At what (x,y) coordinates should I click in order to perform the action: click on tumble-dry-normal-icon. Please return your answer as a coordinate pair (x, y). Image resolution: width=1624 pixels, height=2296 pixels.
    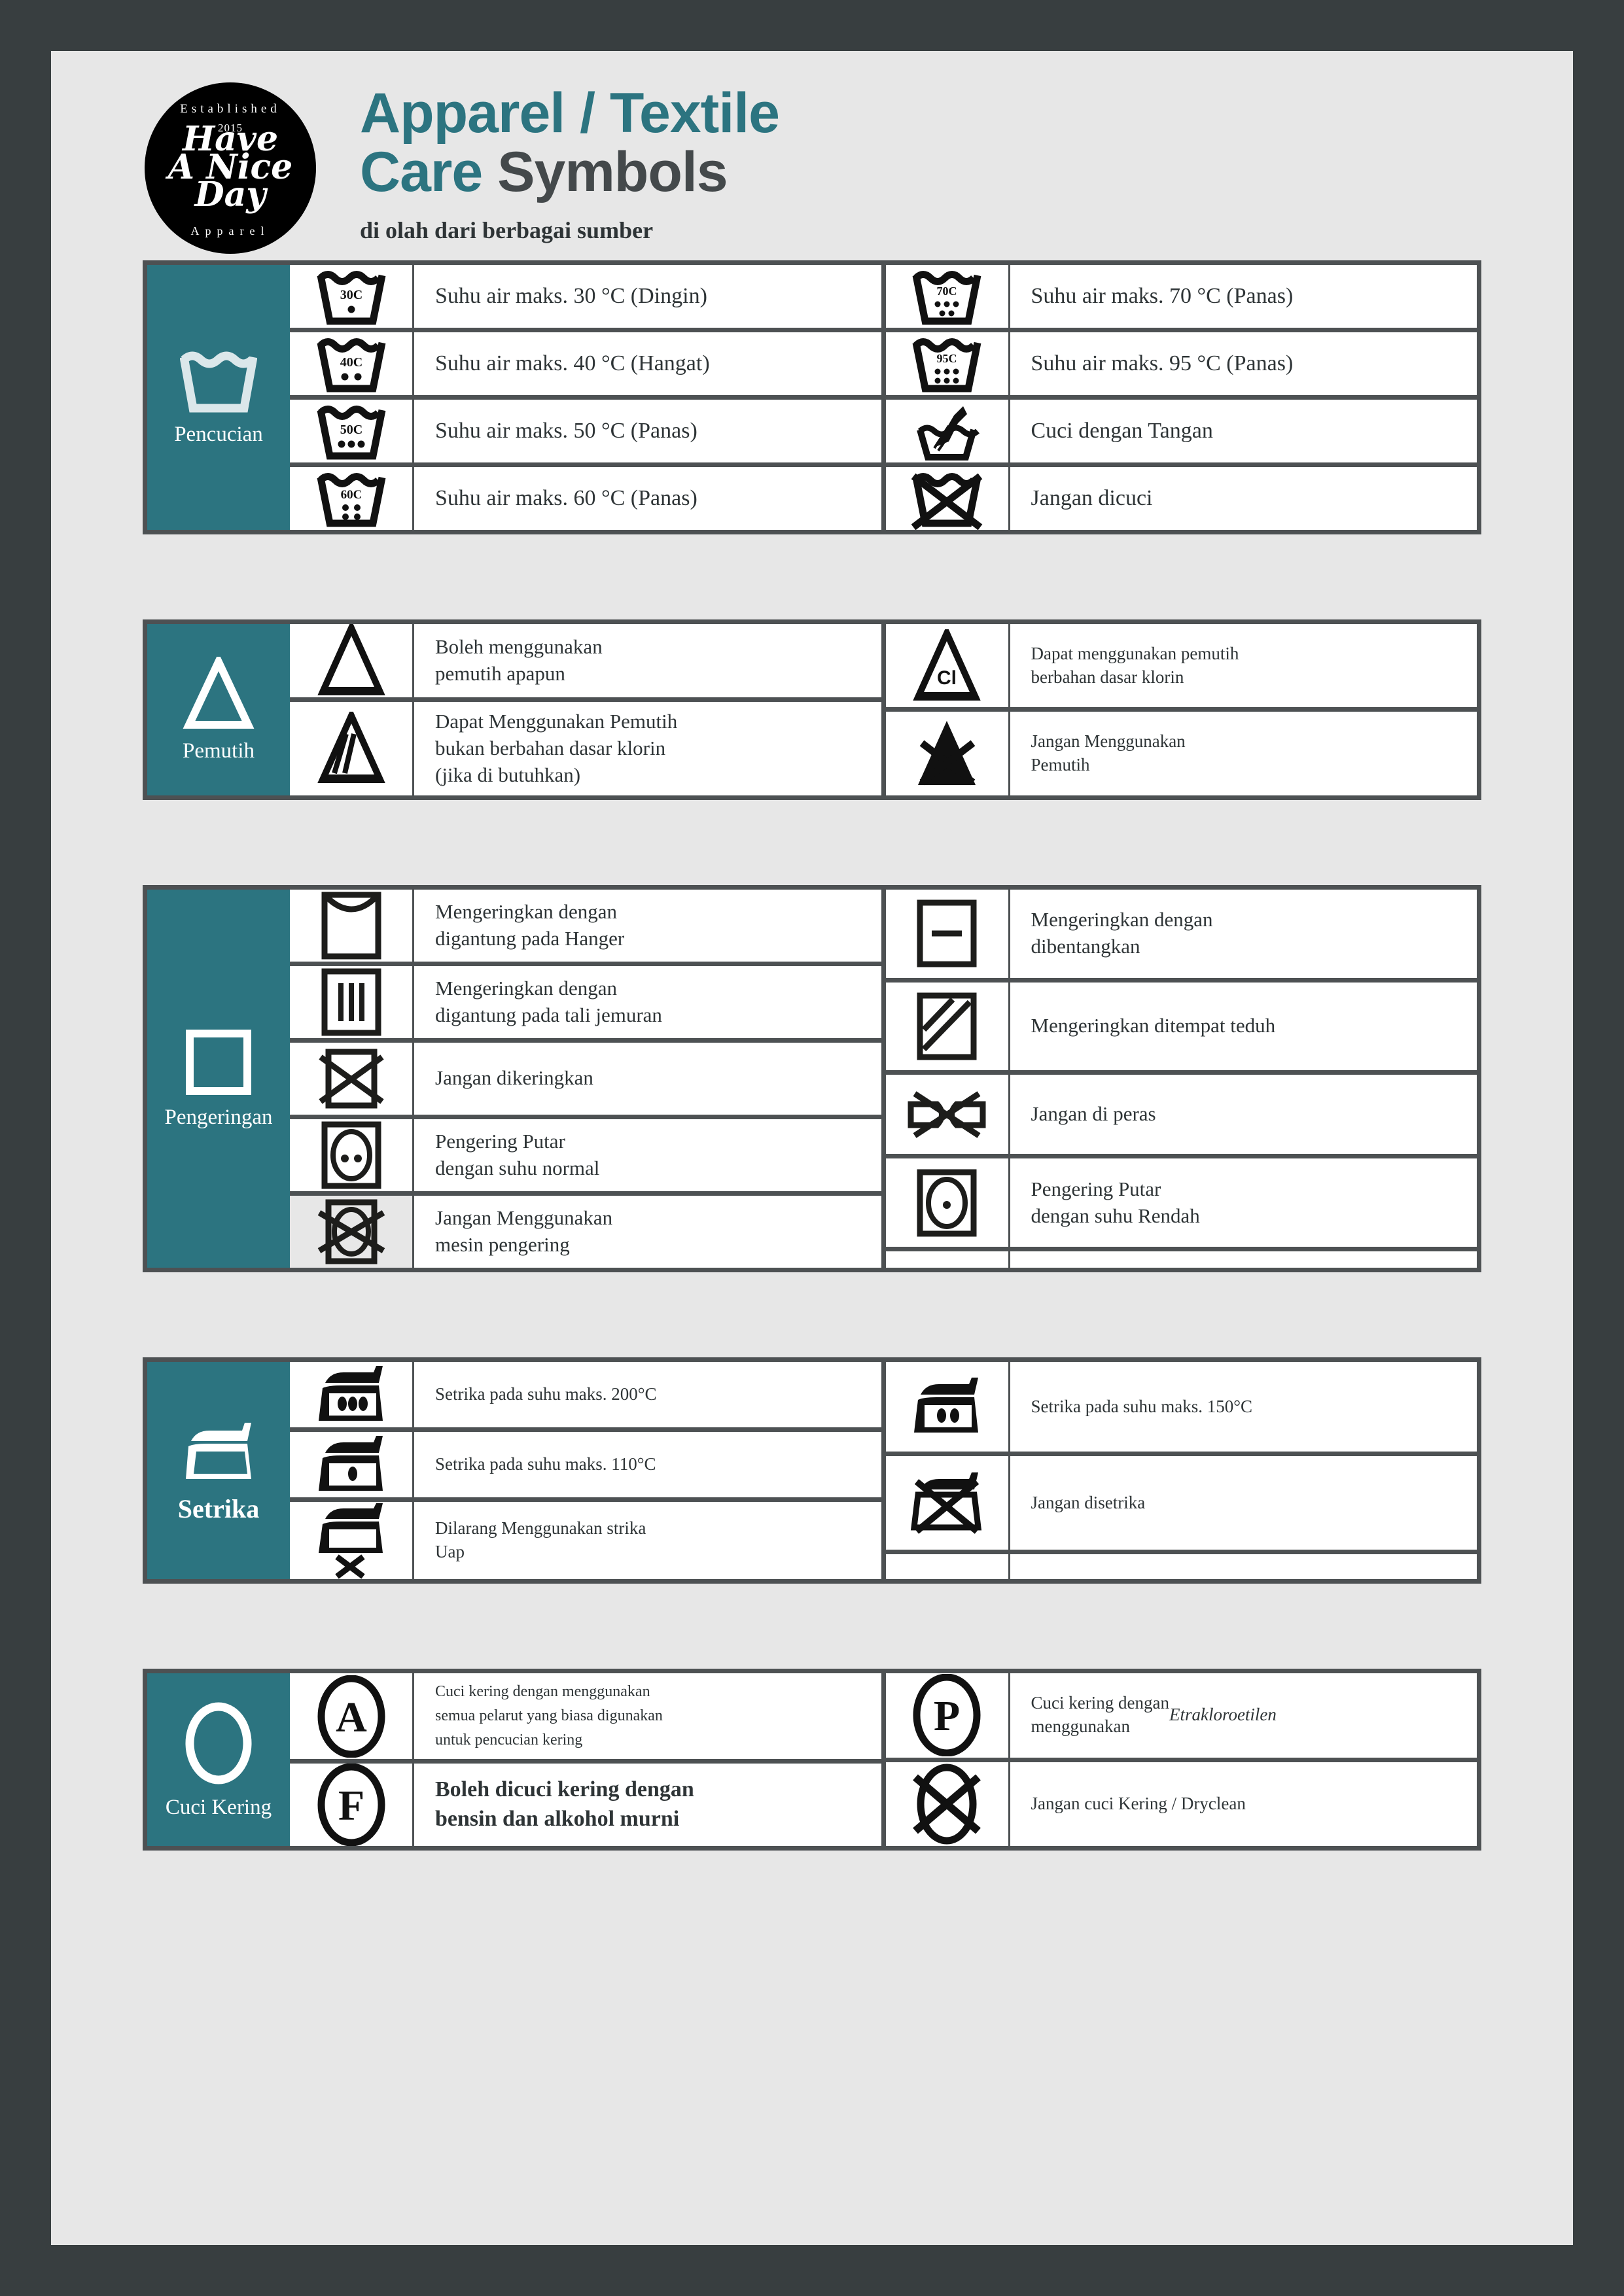
    Looking at the image, I should click on (351, 1155).